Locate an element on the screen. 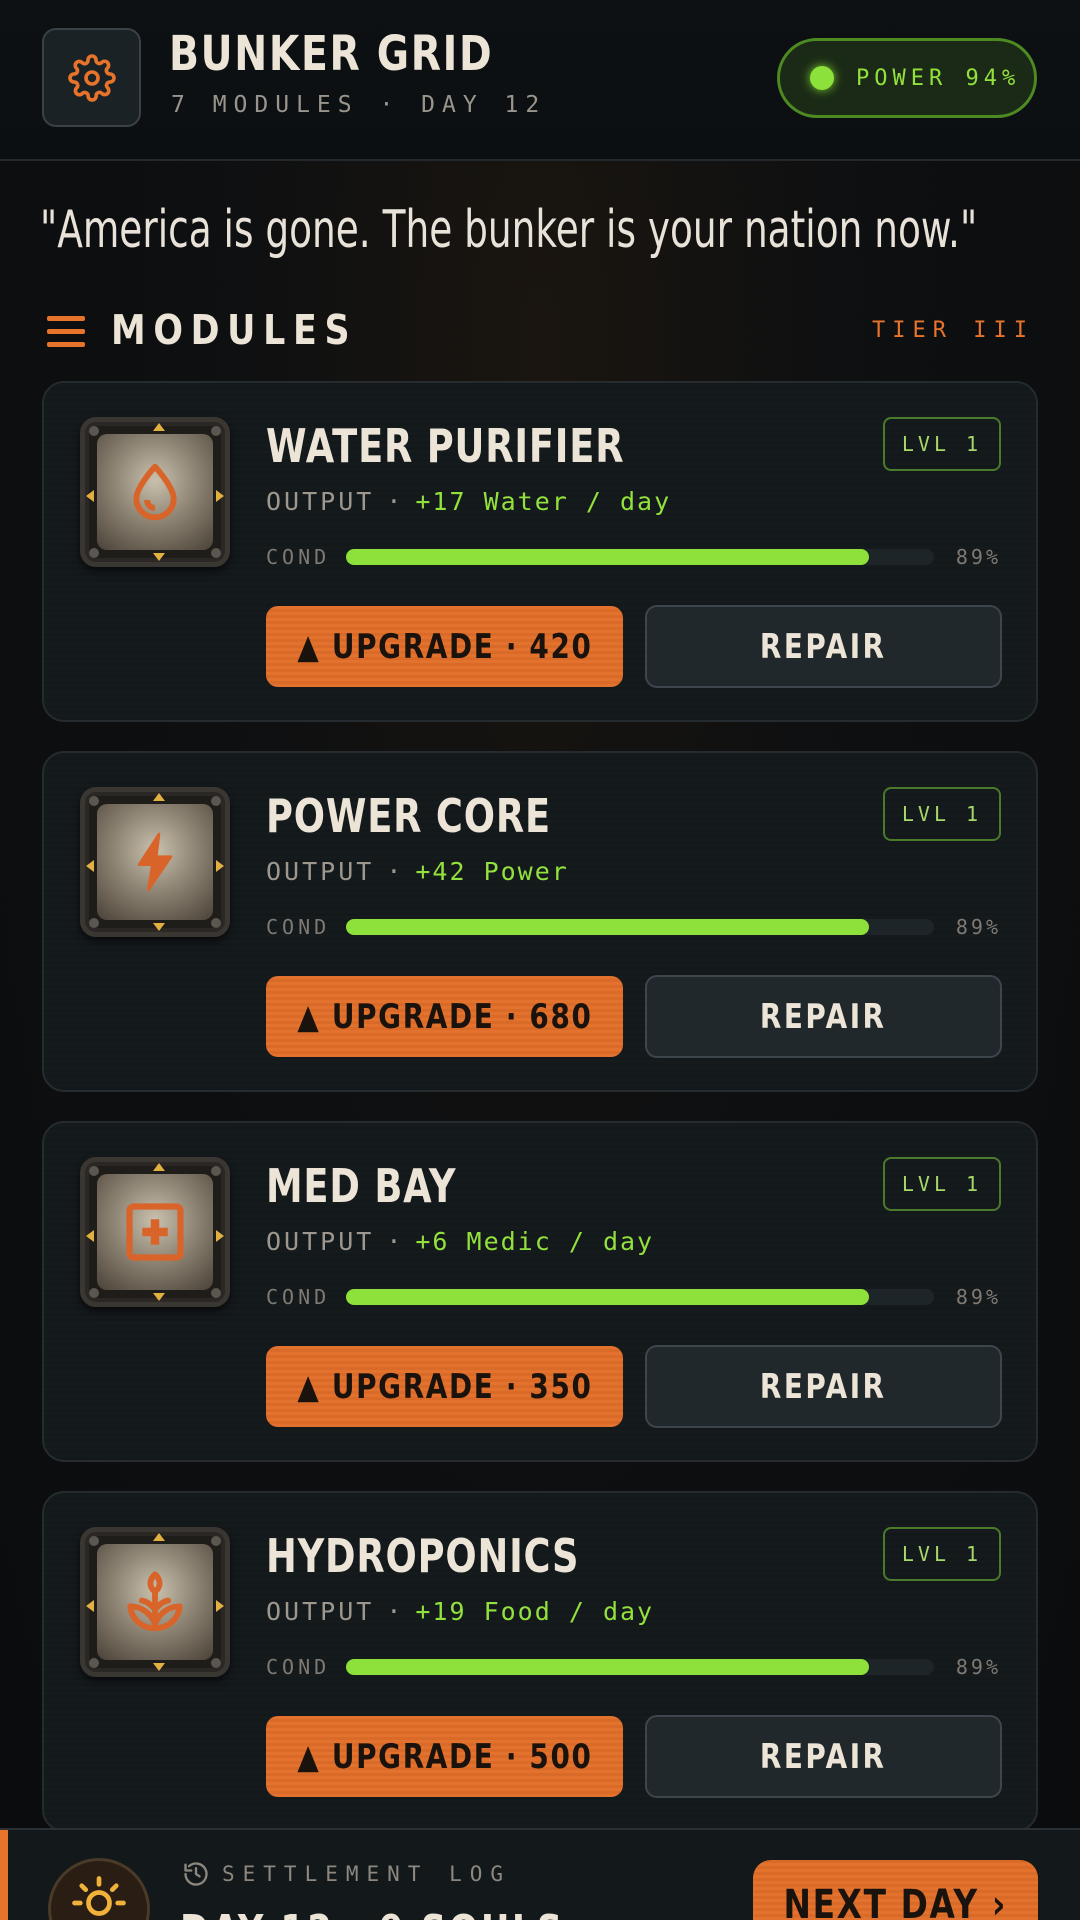 The width and height of the screenshot is (1080, 1920). power-status-badge: POWER 94% is located at coordinates (907, 78).